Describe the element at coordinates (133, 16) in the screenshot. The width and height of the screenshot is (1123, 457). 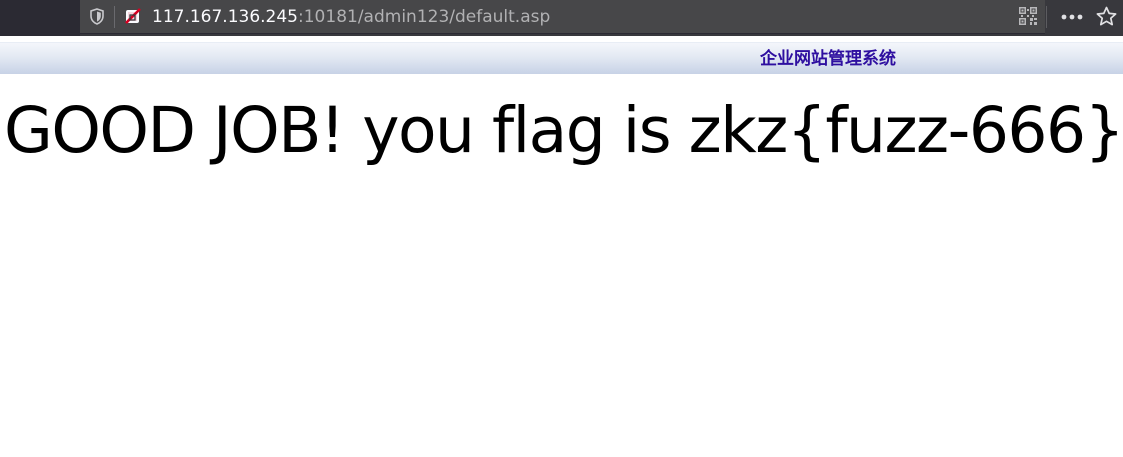
I see `insecure-connection-icon` at that location.